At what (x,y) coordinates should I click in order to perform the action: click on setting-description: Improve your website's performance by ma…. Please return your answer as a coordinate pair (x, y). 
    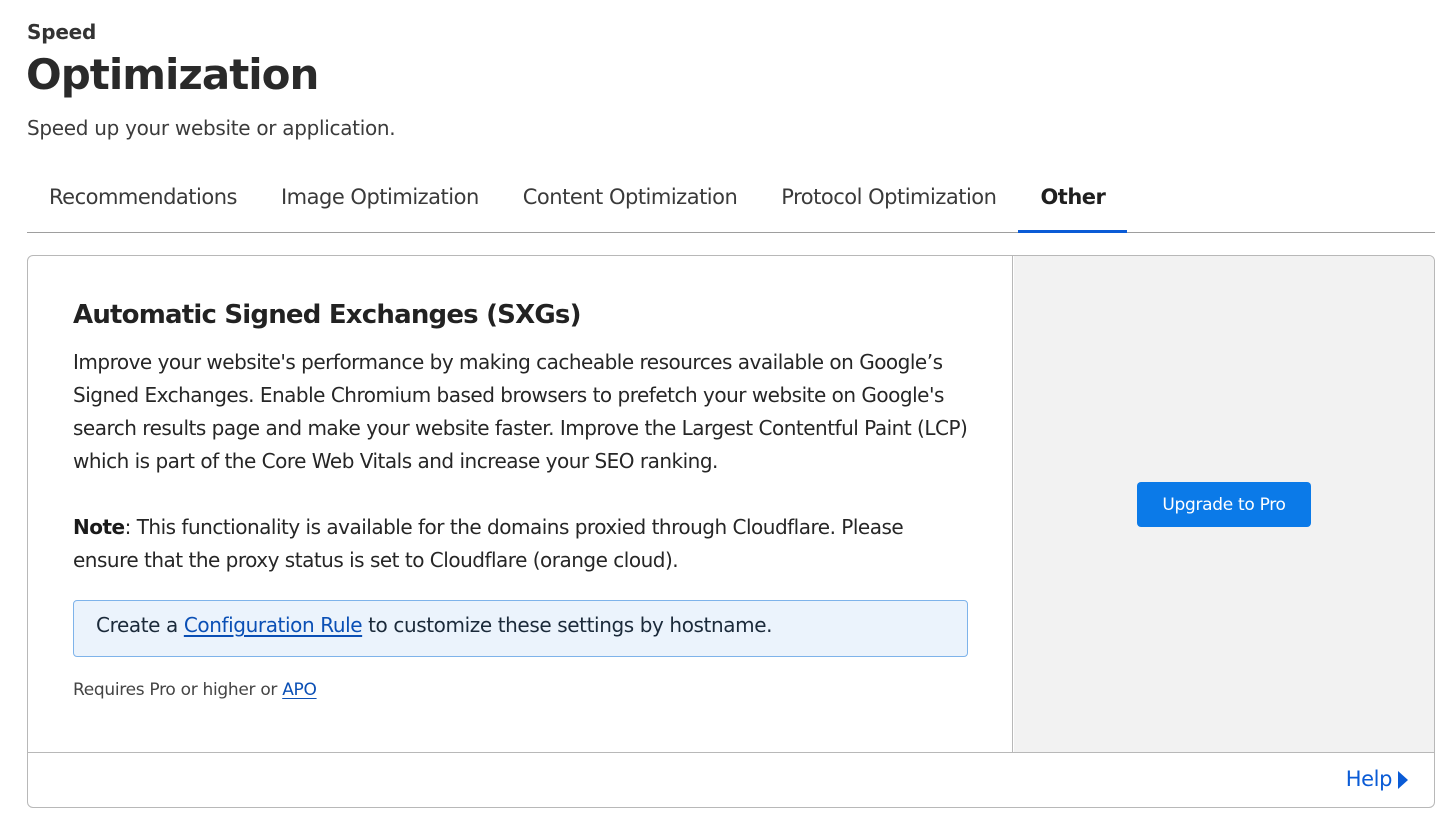
    Looking at the image, I should click on (520, 411).